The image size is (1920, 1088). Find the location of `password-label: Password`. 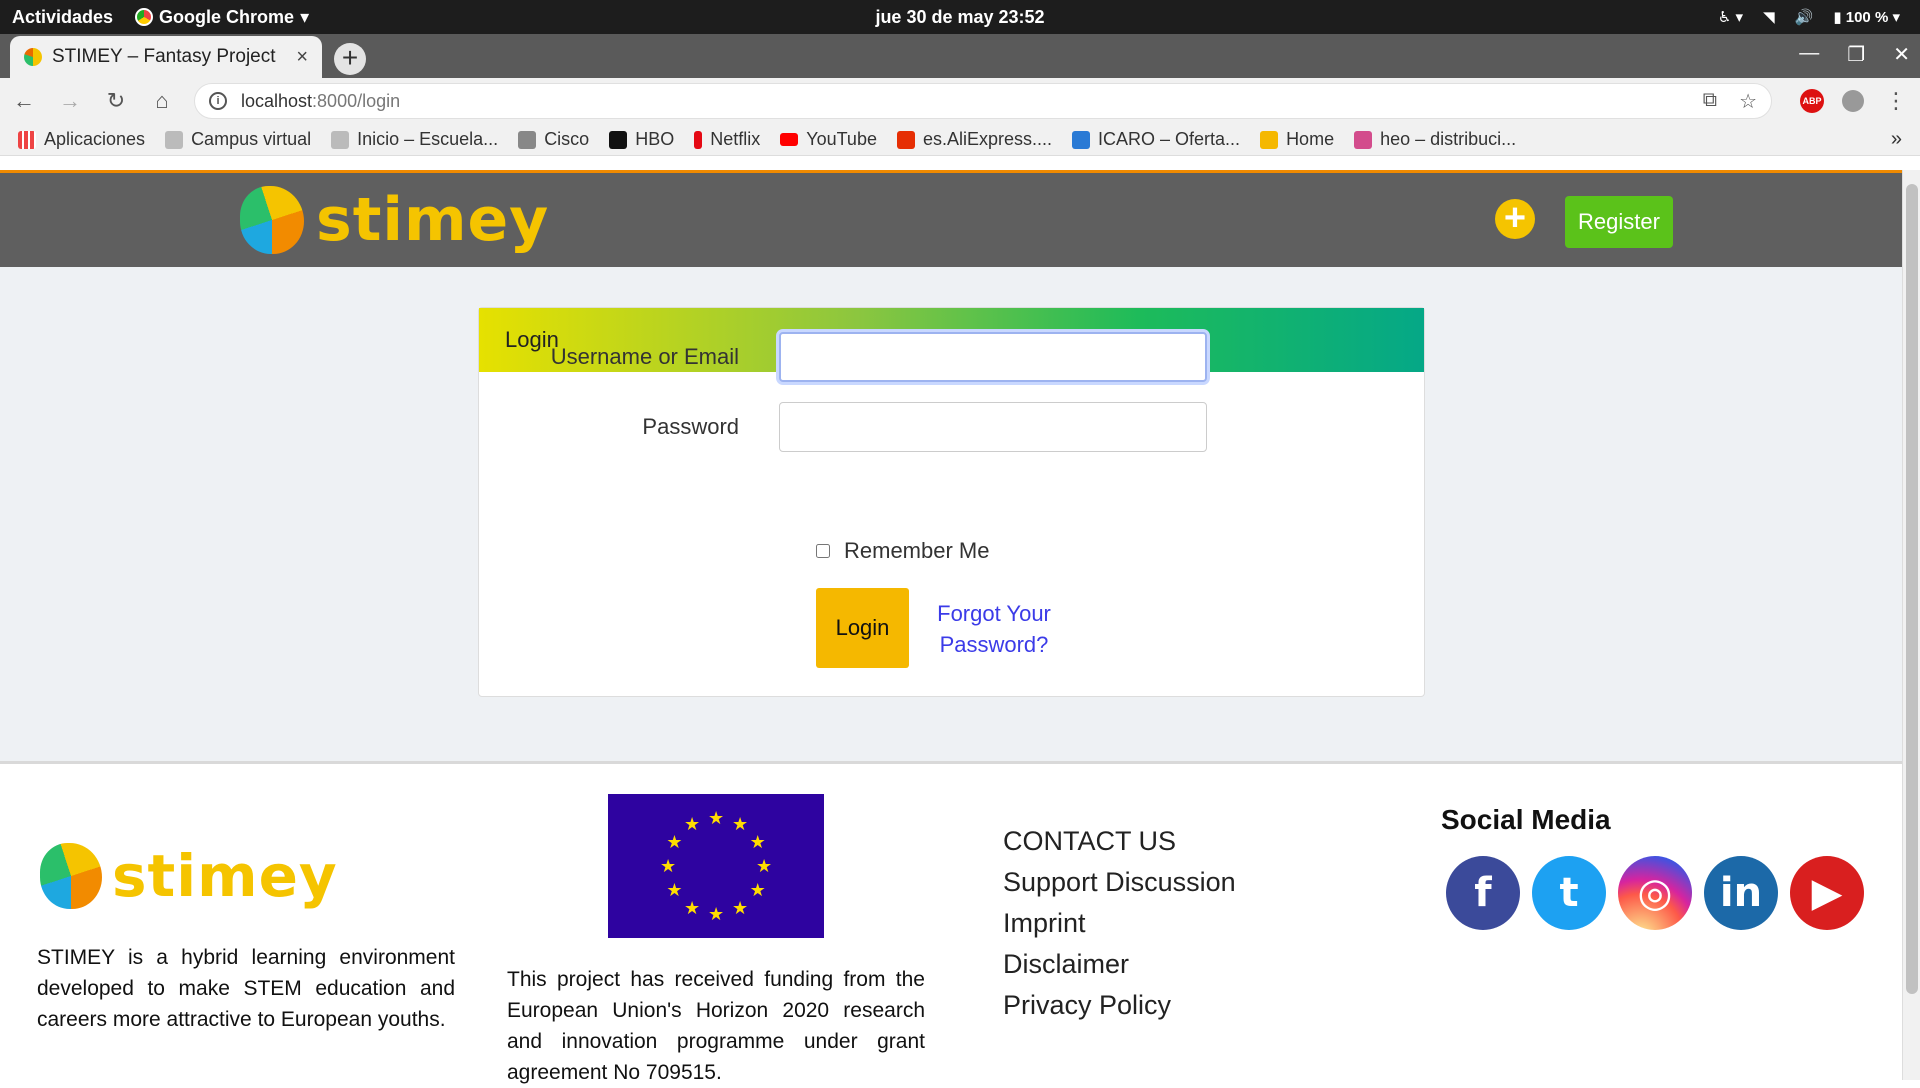

password-label: Password is located at coordinates (690, 426).